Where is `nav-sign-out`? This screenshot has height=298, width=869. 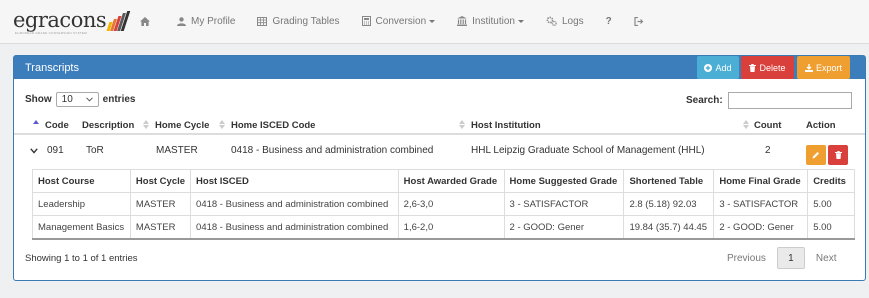
nav-sign-out is located at coordinates (641, 21).